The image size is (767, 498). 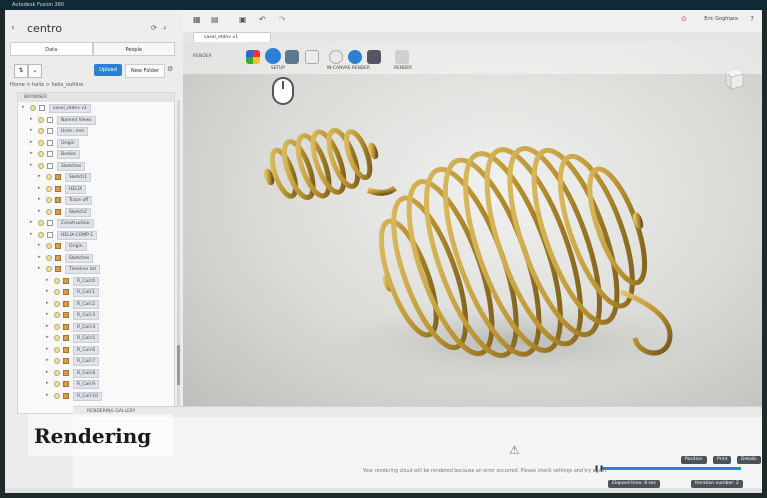 What do you see at coordinates (336, 57) in the screenshot?
I see `render-sphere-icon` at bounding box center [336, 57].